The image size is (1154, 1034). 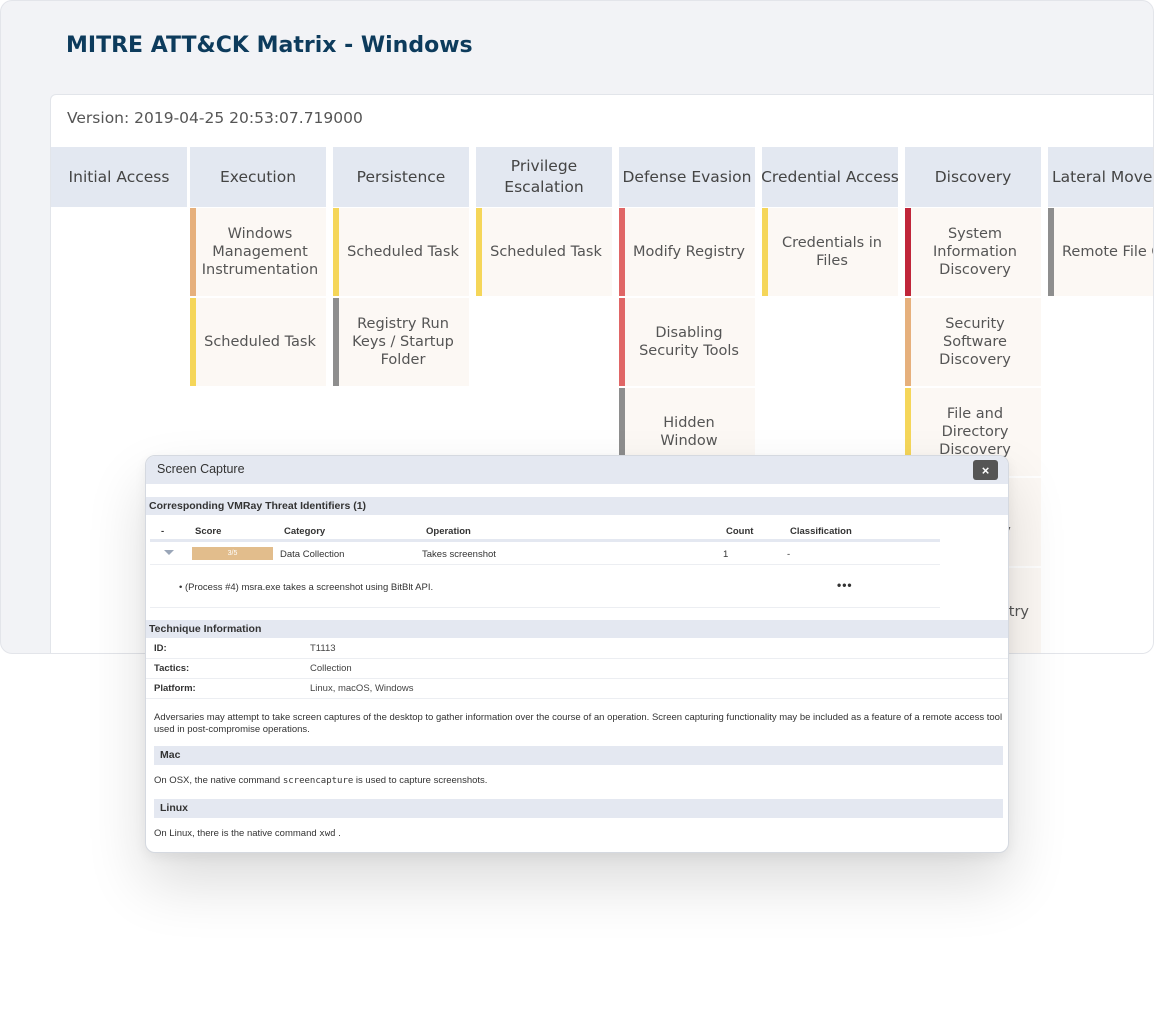 What do you see at coordinates (1107, 252) in the screenshot?
I see `technique-label: Remote File Copy` at bounding box center [1107, 252].